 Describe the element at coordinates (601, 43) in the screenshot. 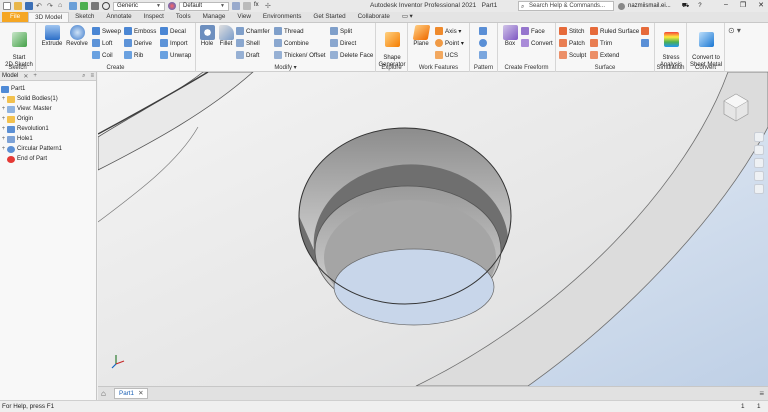

I see `trim-button: Trim` at that location.